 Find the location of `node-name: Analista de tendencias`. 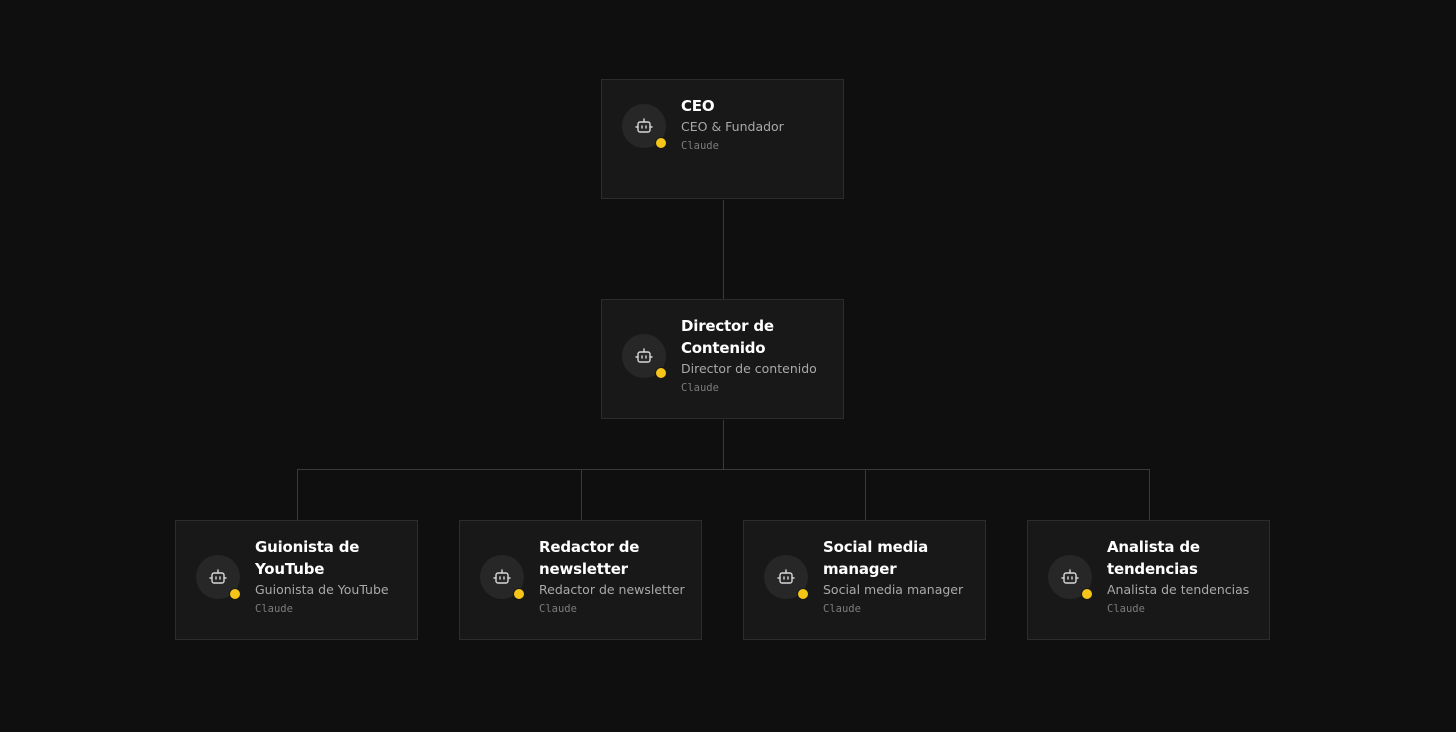

node-name: Analista de tendencias is located at coordinates (1153, 558).